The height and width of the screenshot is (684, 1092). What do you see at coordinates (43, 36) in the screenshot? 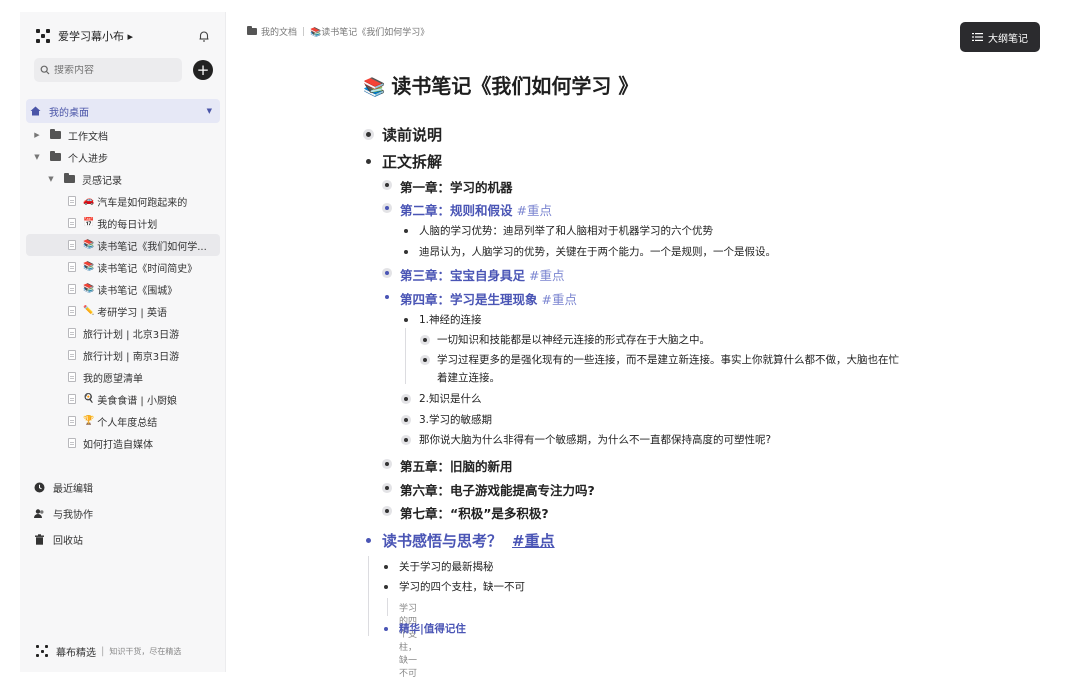
I see `mubu-logo-icon` at bounding box center [43, 36].